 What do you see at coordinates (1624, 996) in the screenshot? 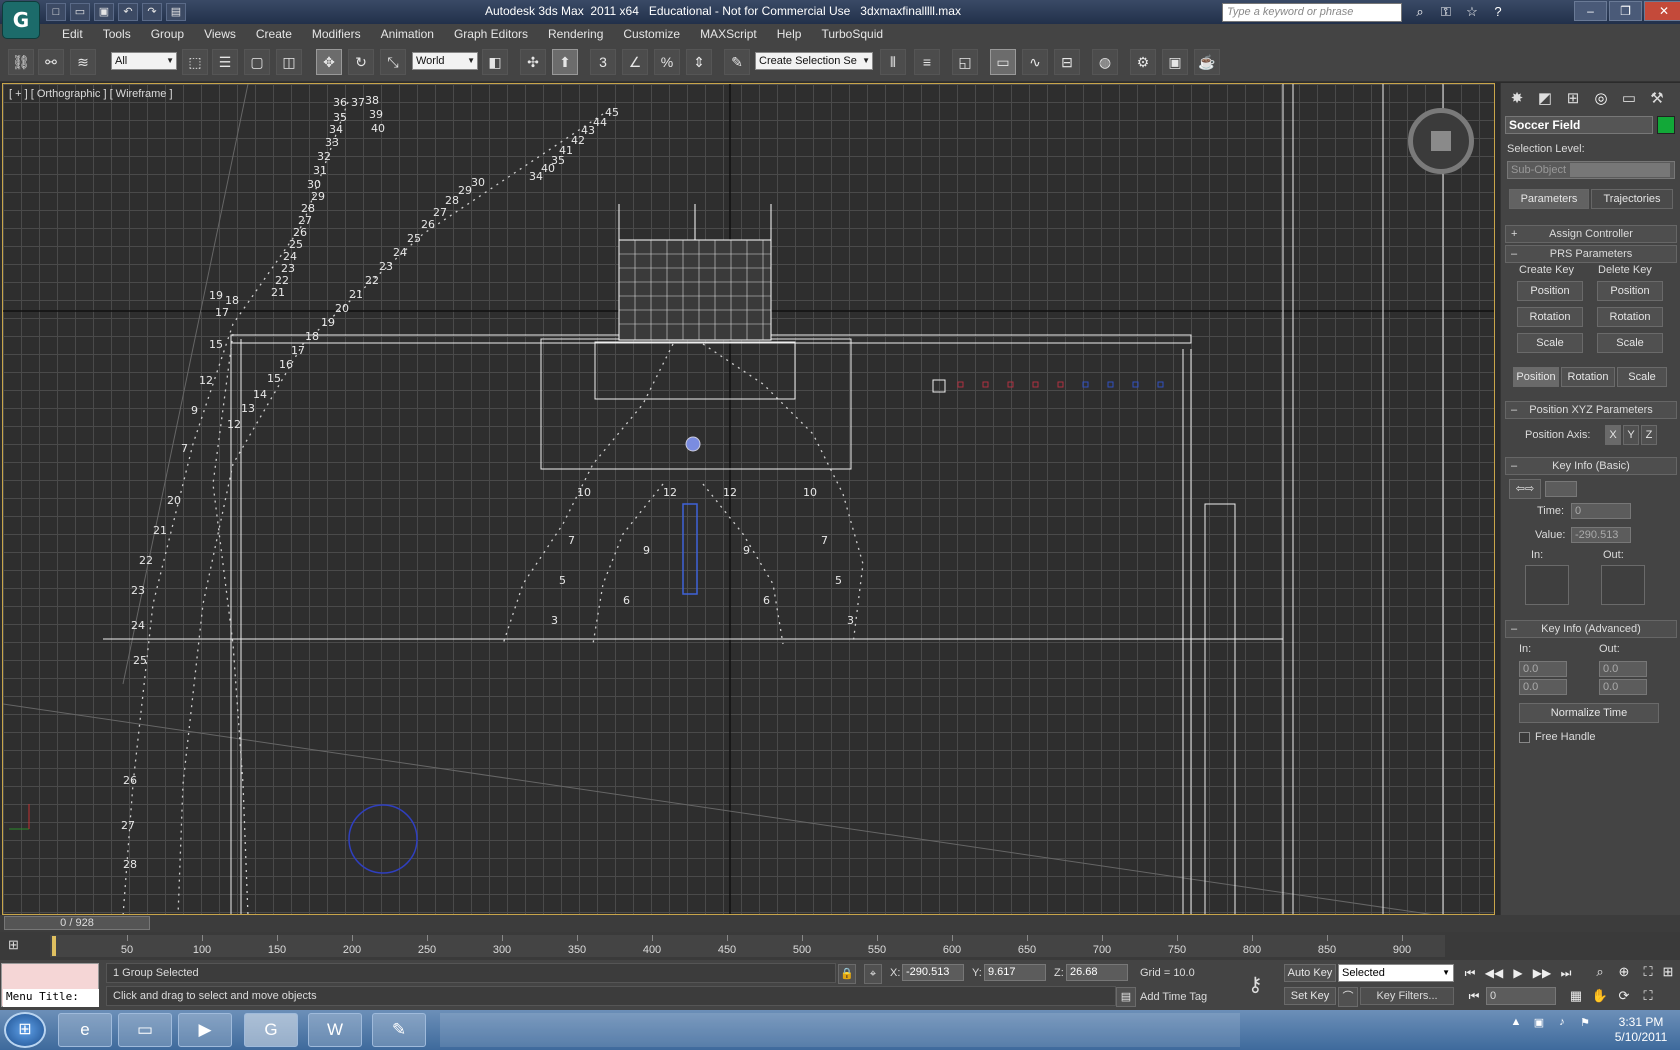
I see `orbit-icon: ⟳` at bounding box center [1624, 996].